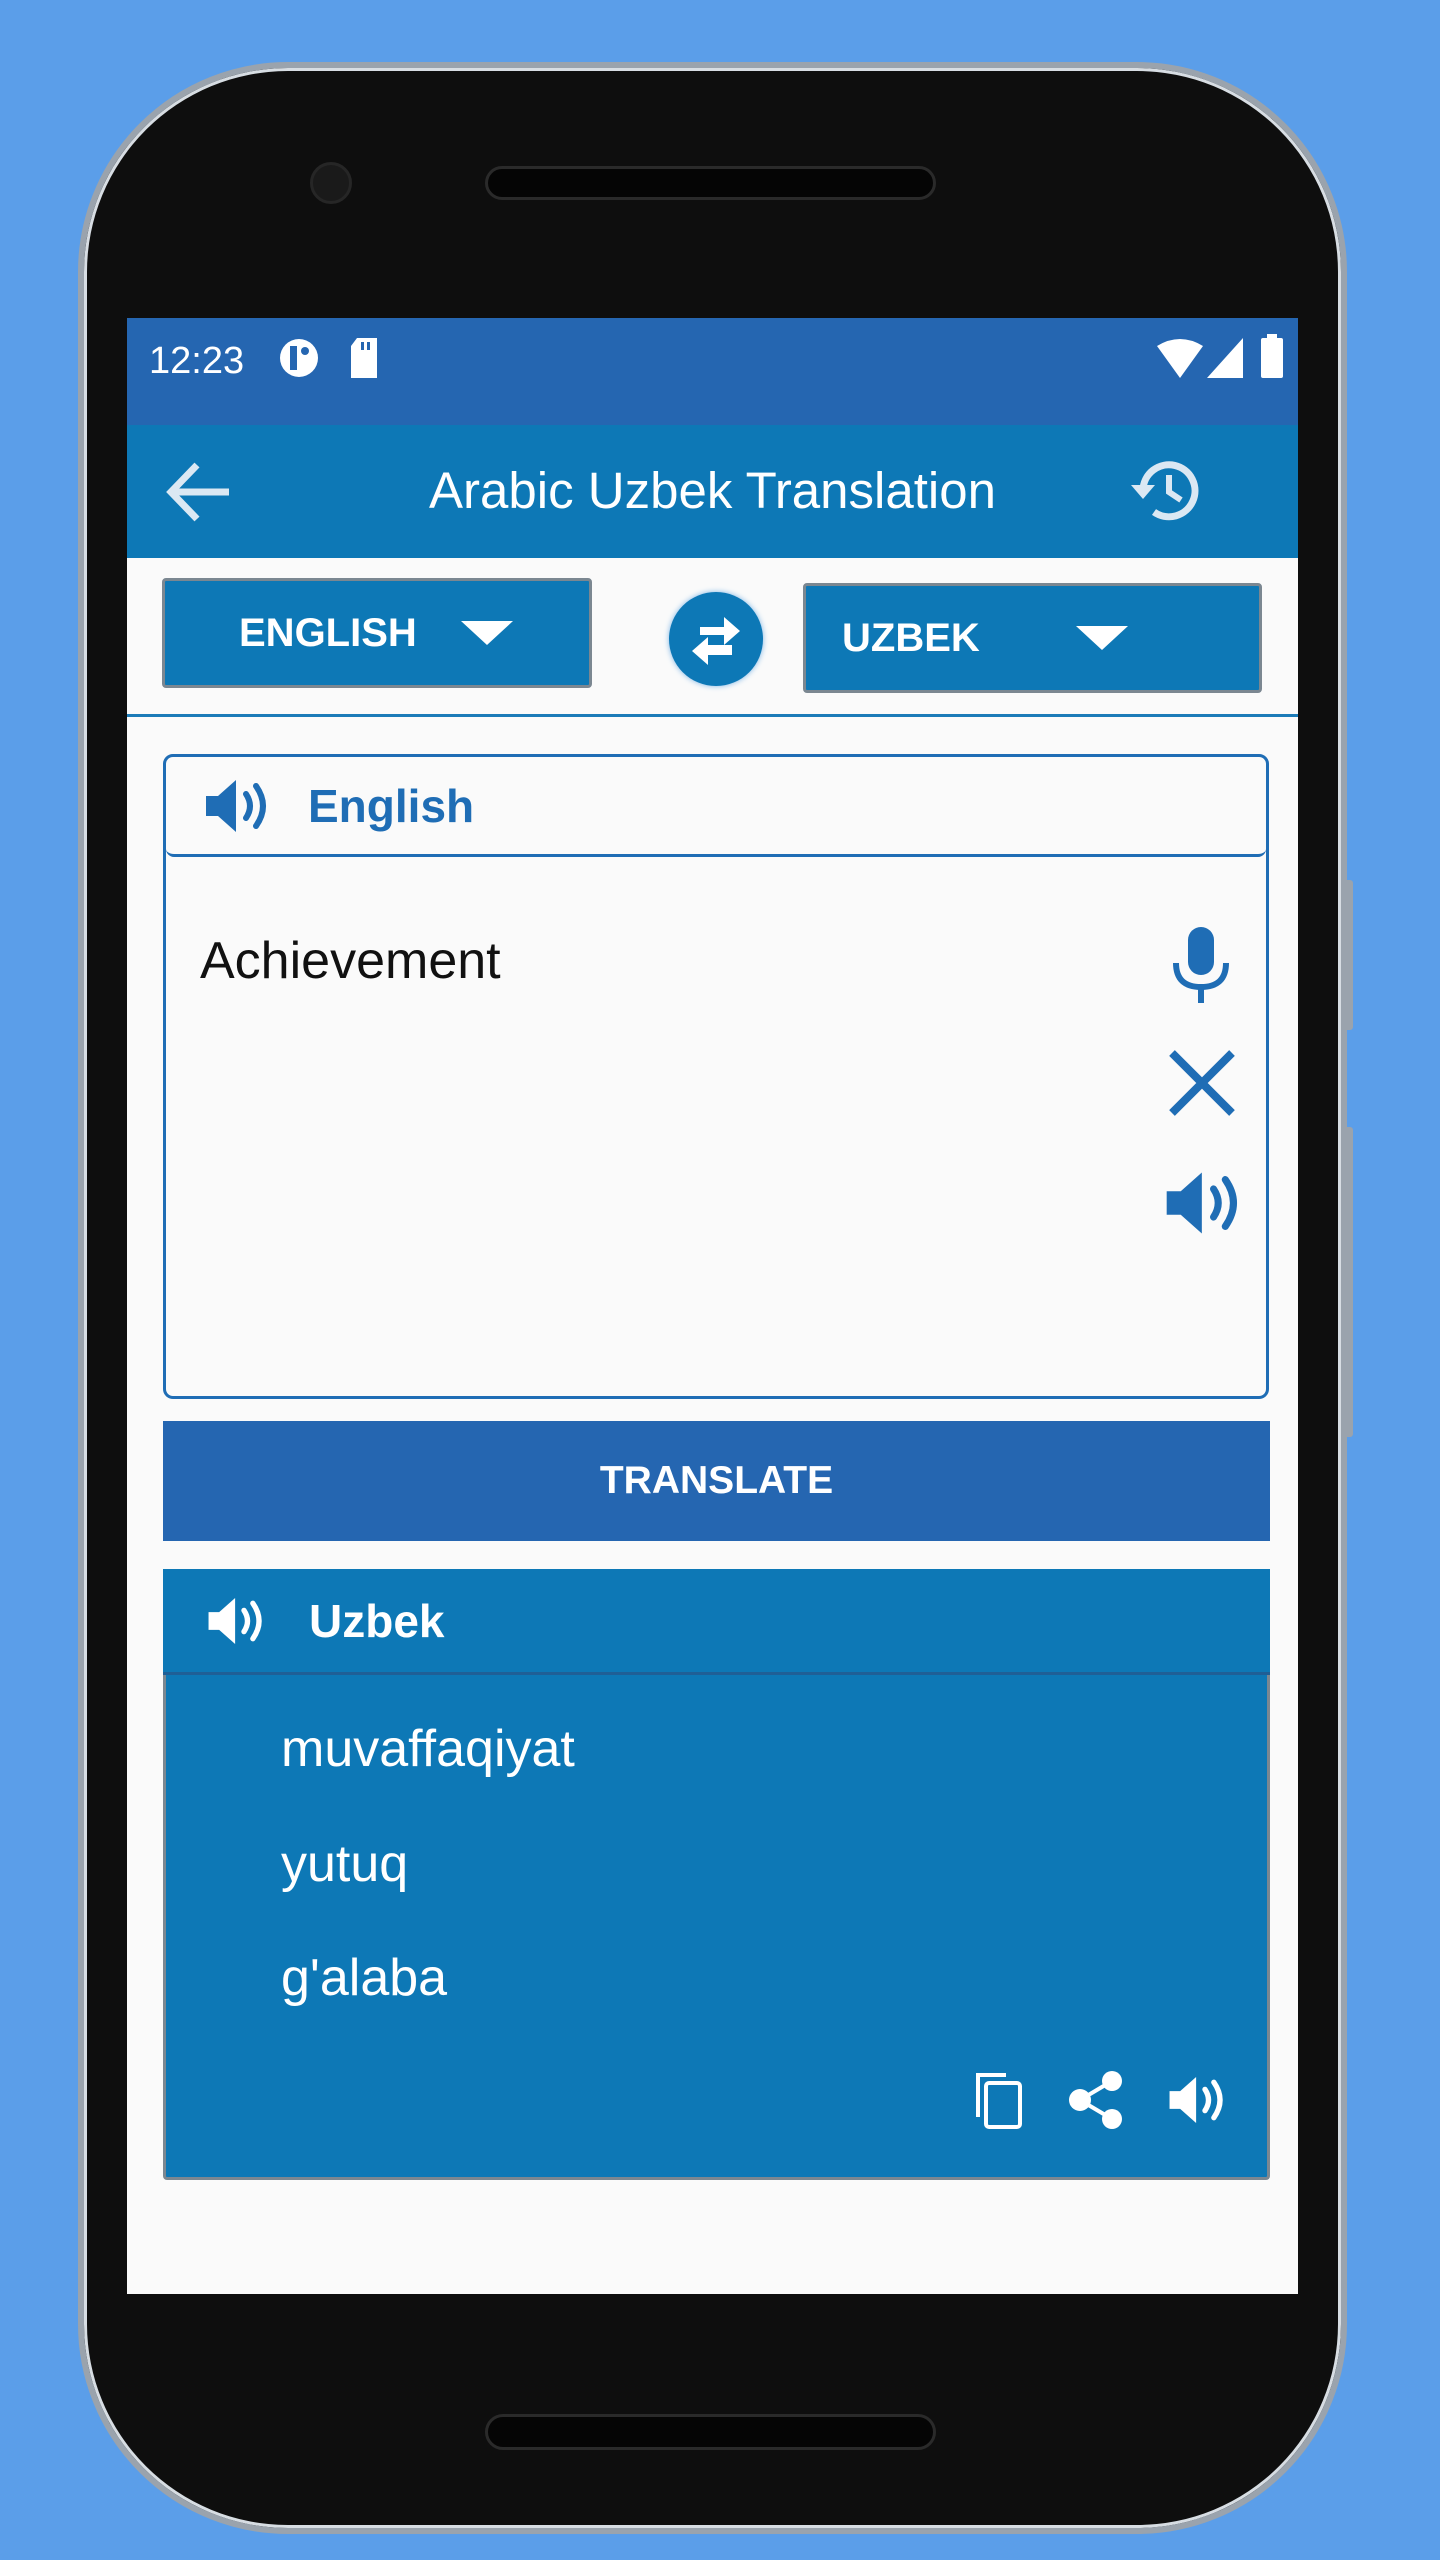 The height and width of the screenshot is (2560, 1440). Describe the element at coordinates (1201, 966) in the screenshot. I see `microphone-icon` at that location.